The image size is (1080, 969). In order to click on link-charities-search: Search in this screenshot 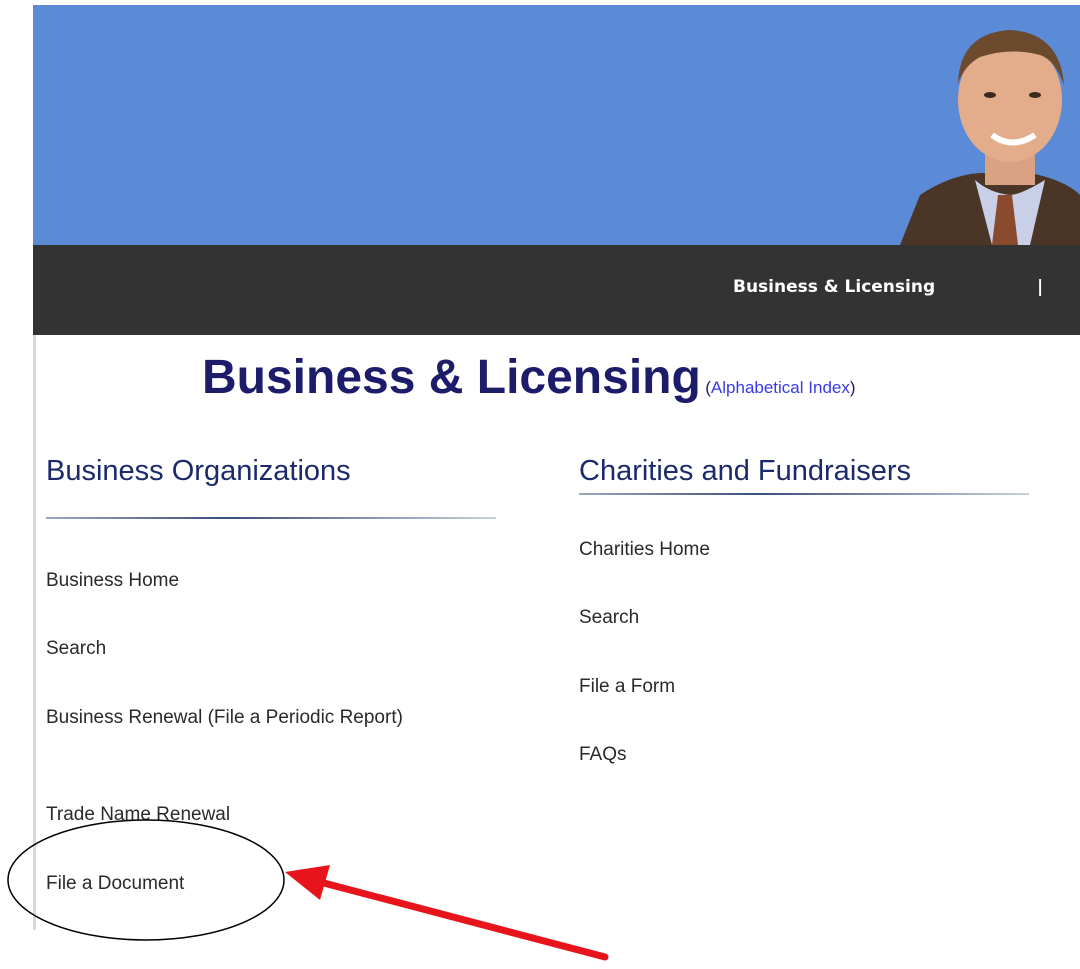, I will do `click(609, 617)`.